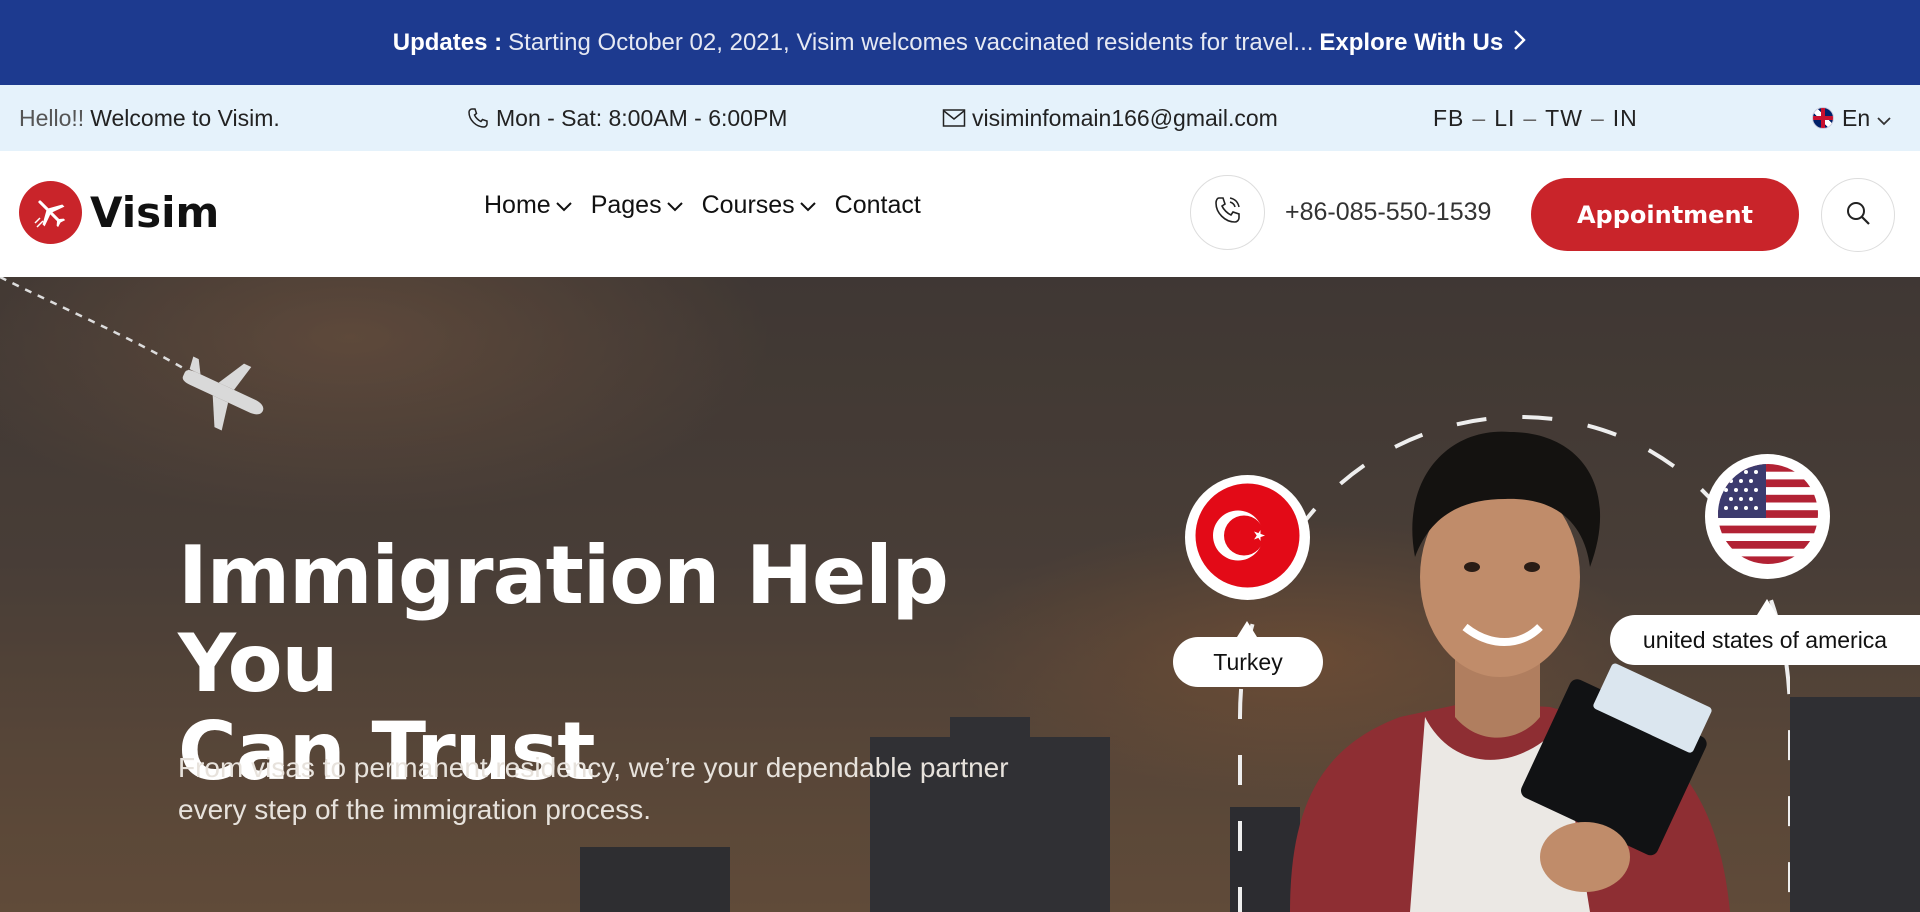  What do you see at coordinates (1665, 214) in the screenshot?
I see `appointment-button: Appointment` at bounding box center [1665, 214].